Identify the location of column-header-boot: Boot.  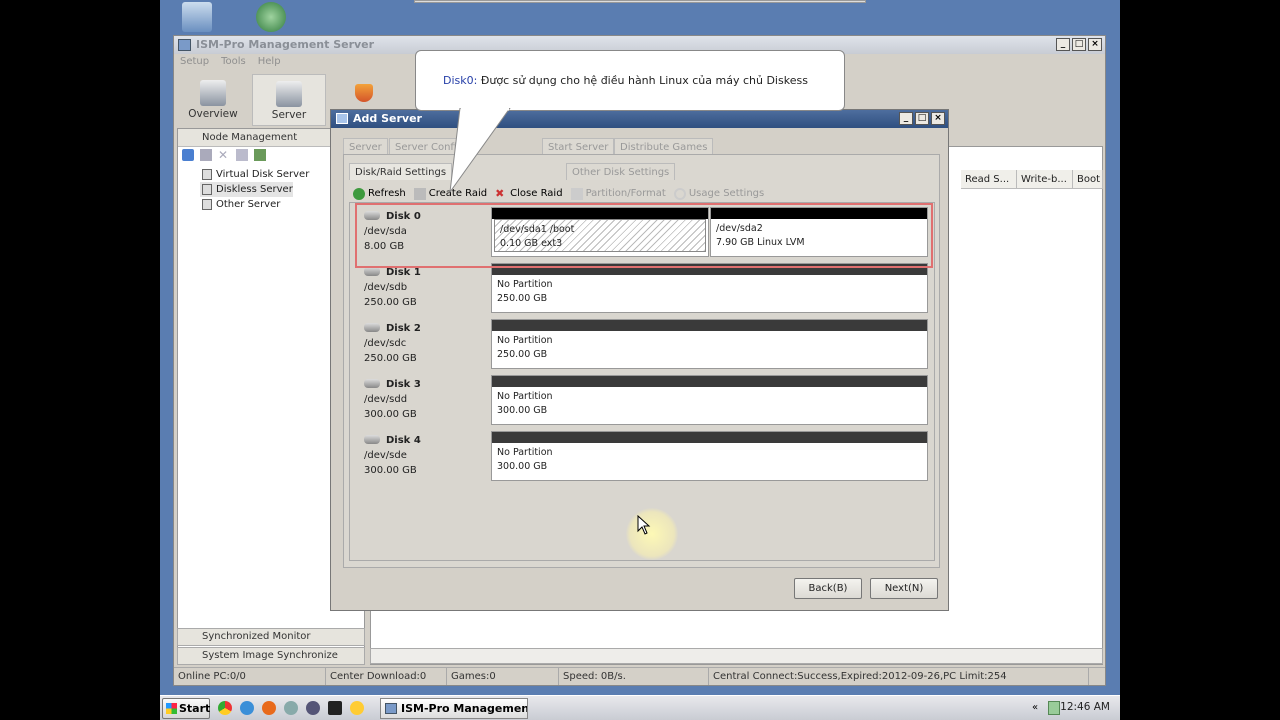
(1088, 179).